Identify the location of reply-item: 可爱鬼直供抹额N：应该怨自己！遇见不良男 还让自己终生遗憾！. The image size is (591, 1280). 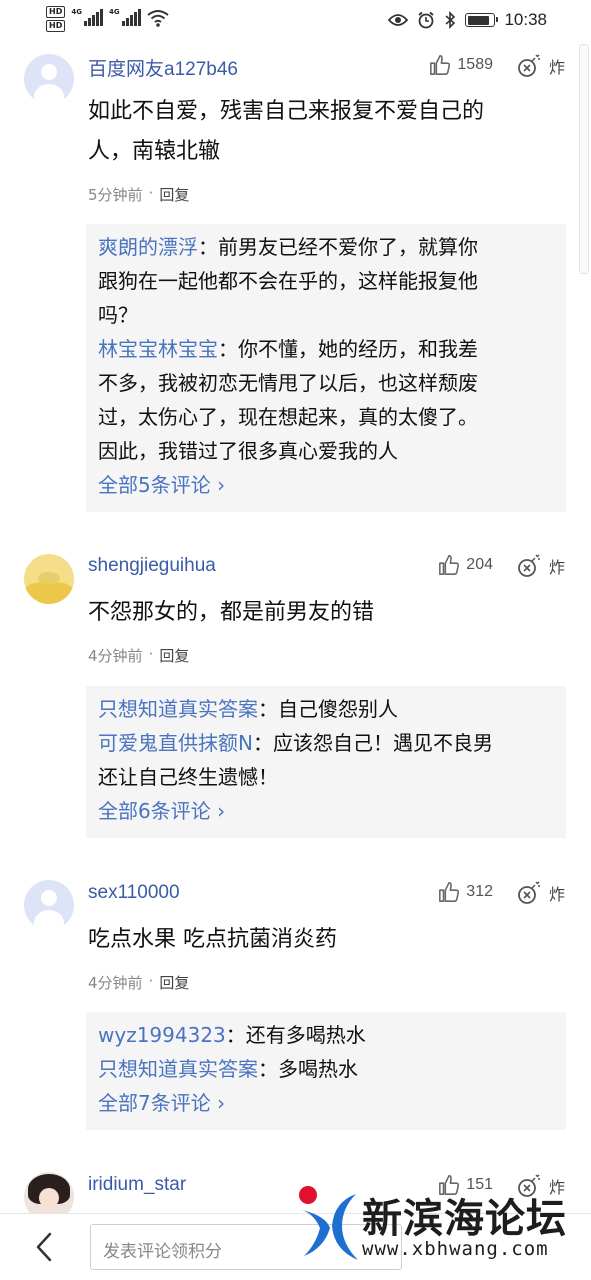
(326, 760).